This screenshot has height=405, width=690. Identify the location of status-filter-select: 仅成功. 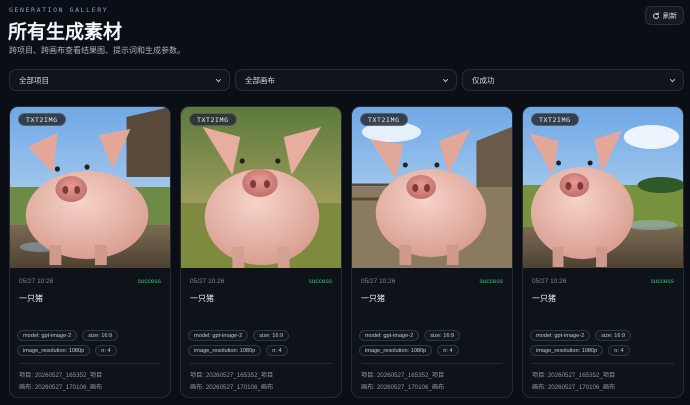
(573, 80).